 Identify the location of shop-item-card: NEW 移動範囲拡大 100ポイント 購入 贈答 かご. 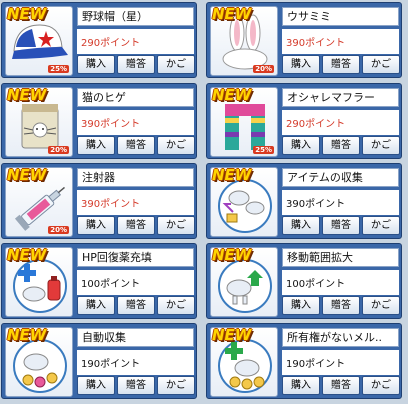
(304, 281).